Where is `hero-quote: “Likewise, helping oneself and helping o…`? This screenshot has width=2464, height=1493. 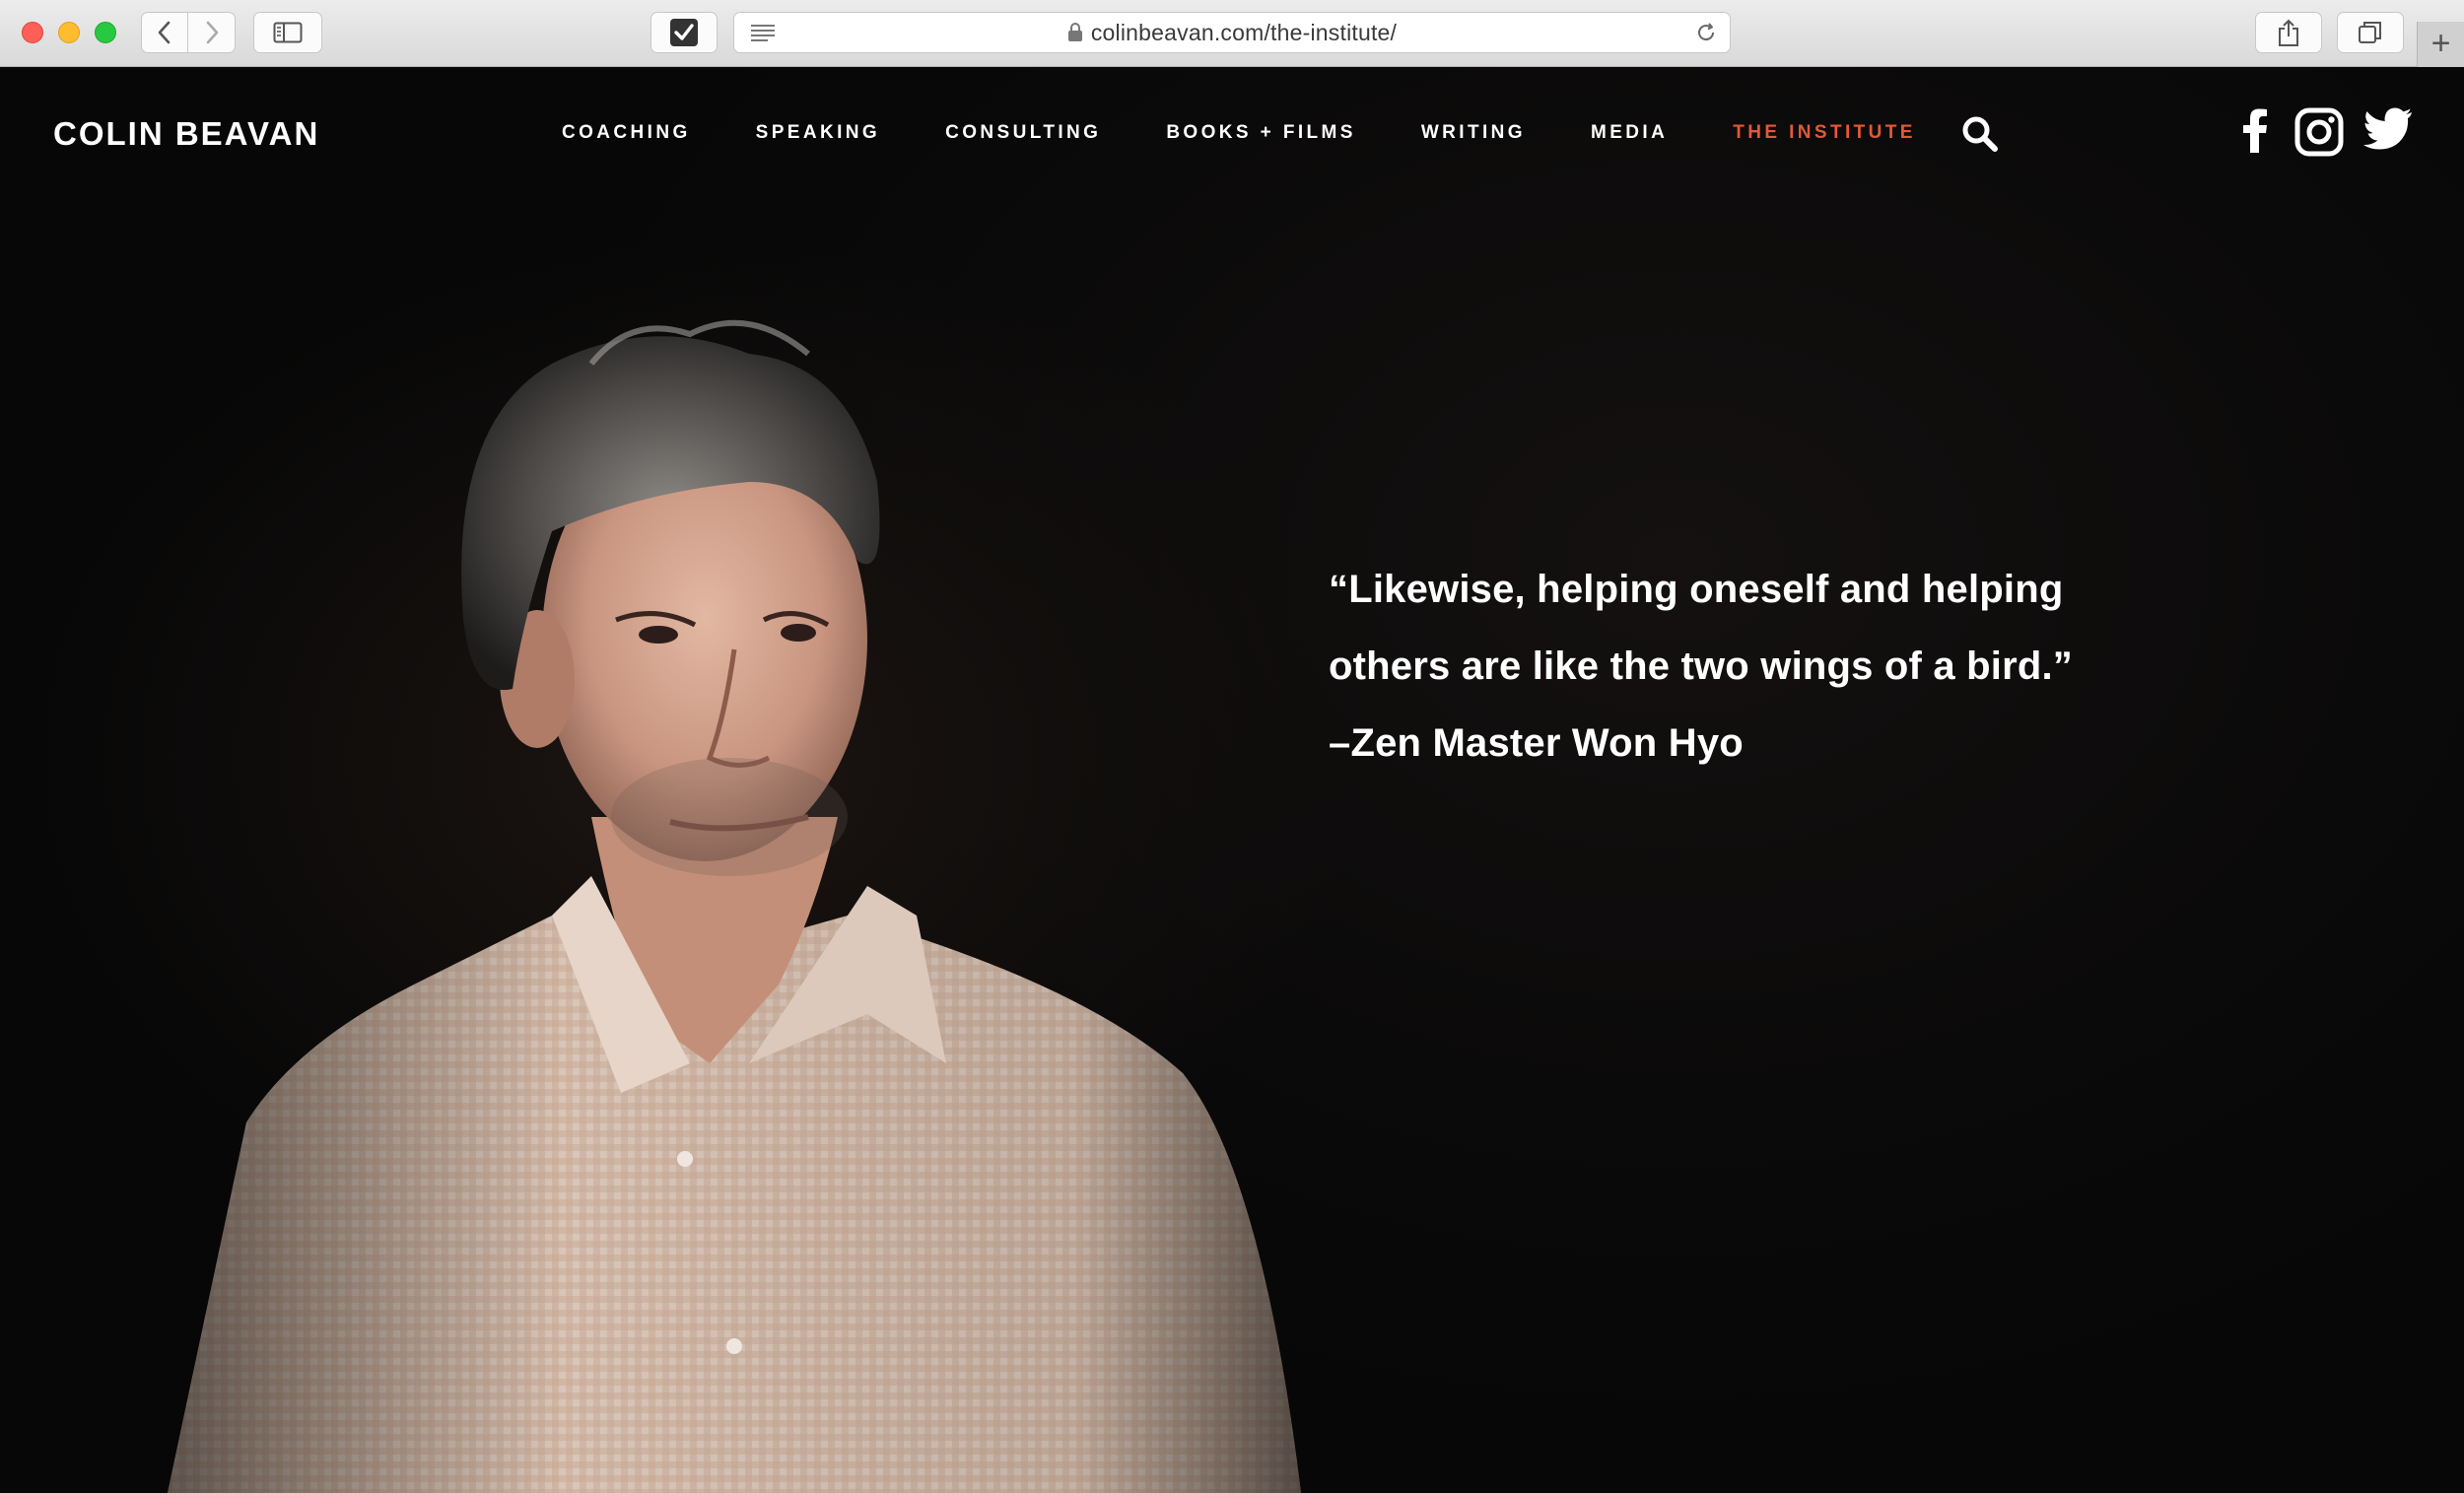 hero-quote: “Likewise, helping oneself and helping o… is located at coordinates (1762, 666).